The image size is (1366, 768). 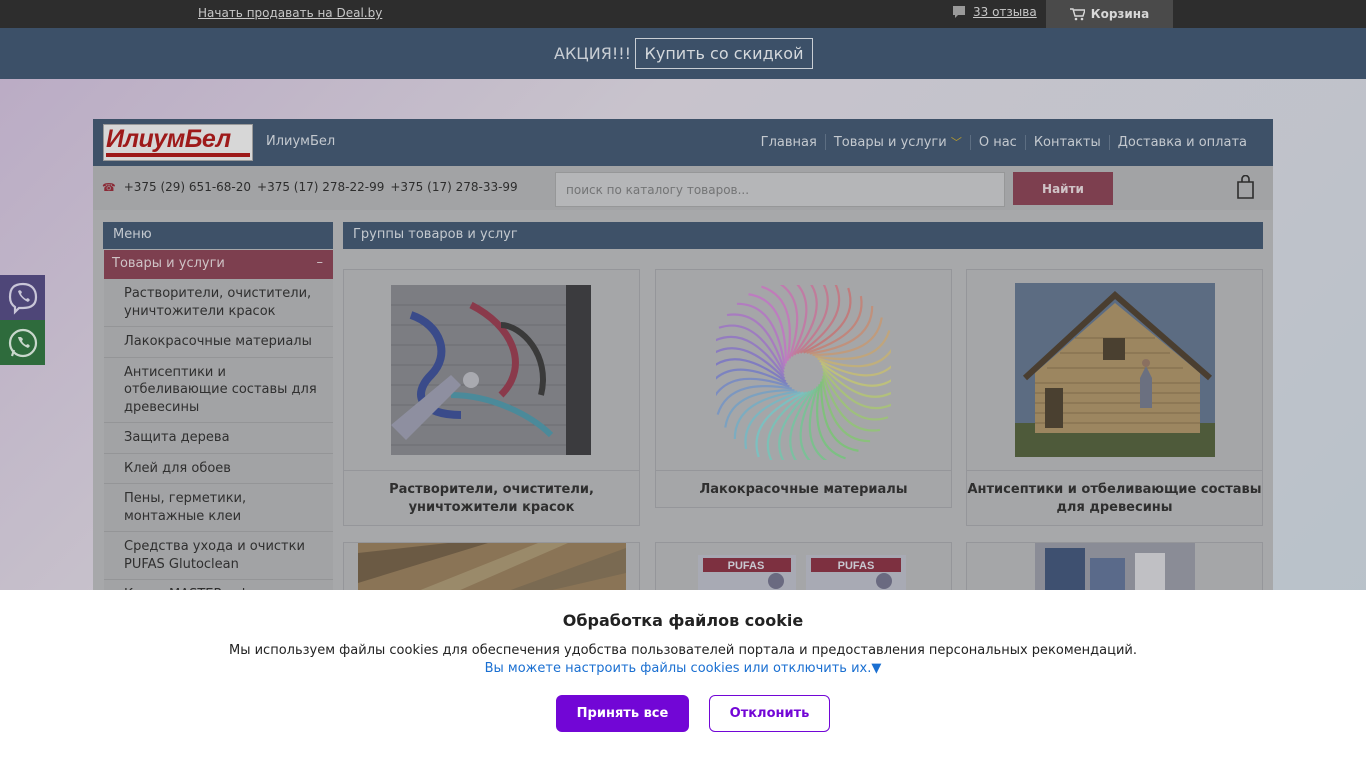 What do you see at coordinates (1120, 14) in the screenshot?
I see `cart-label: Корзина` at bounding box center [1120, 14].